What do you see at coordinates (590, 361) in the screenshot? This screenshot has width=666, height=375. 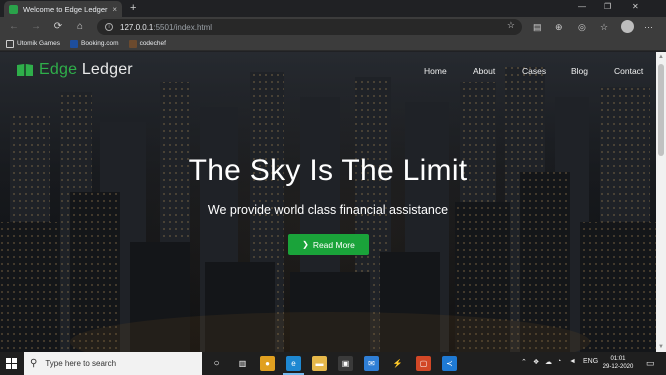 I see `language-indicator: ENG` at bounding box center [590, 361].